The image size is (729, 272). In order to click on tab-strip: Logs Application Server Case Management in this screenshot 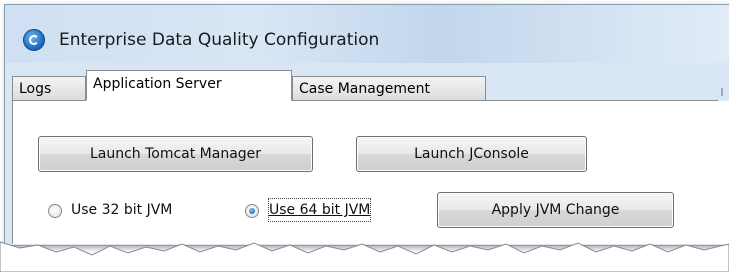, I will do `click(365, 85)`.